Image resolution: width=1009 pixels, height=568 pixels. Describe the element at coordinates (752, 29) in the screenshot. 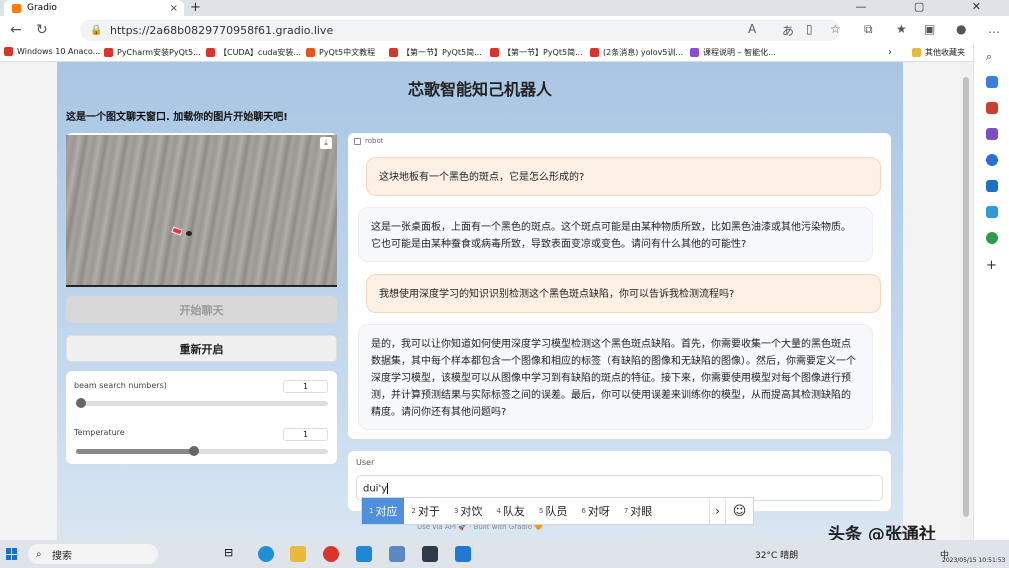

I see `reader-icon: A` at that location.